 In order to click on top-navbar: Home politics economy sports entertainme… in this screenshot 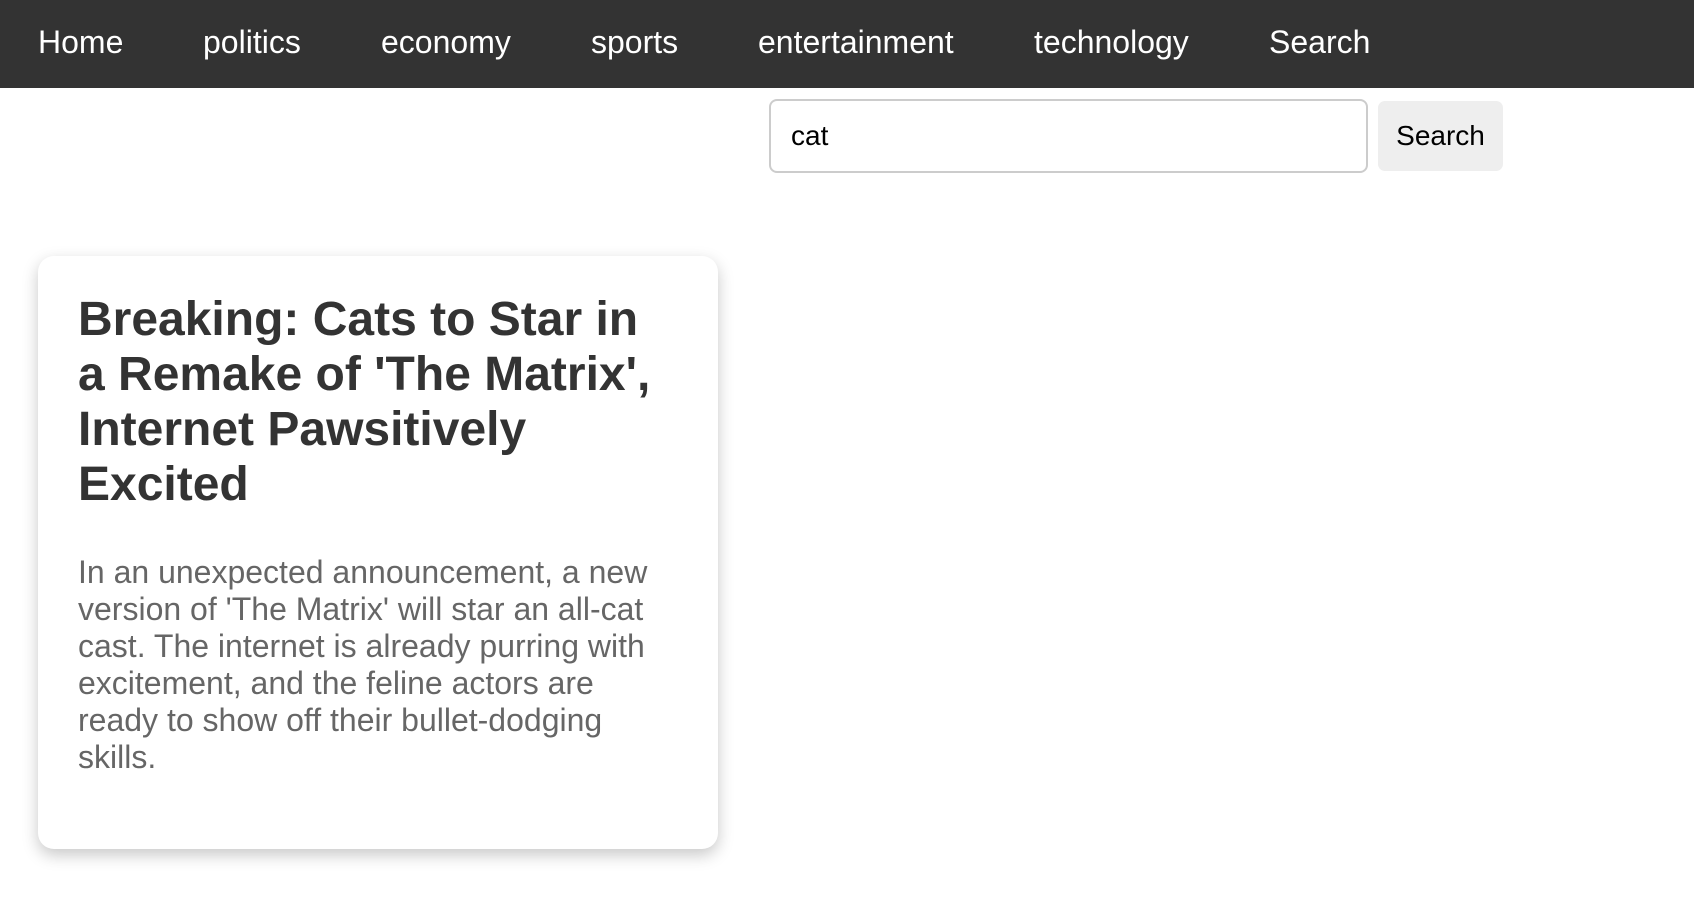, I will do `click(847, 44)`.